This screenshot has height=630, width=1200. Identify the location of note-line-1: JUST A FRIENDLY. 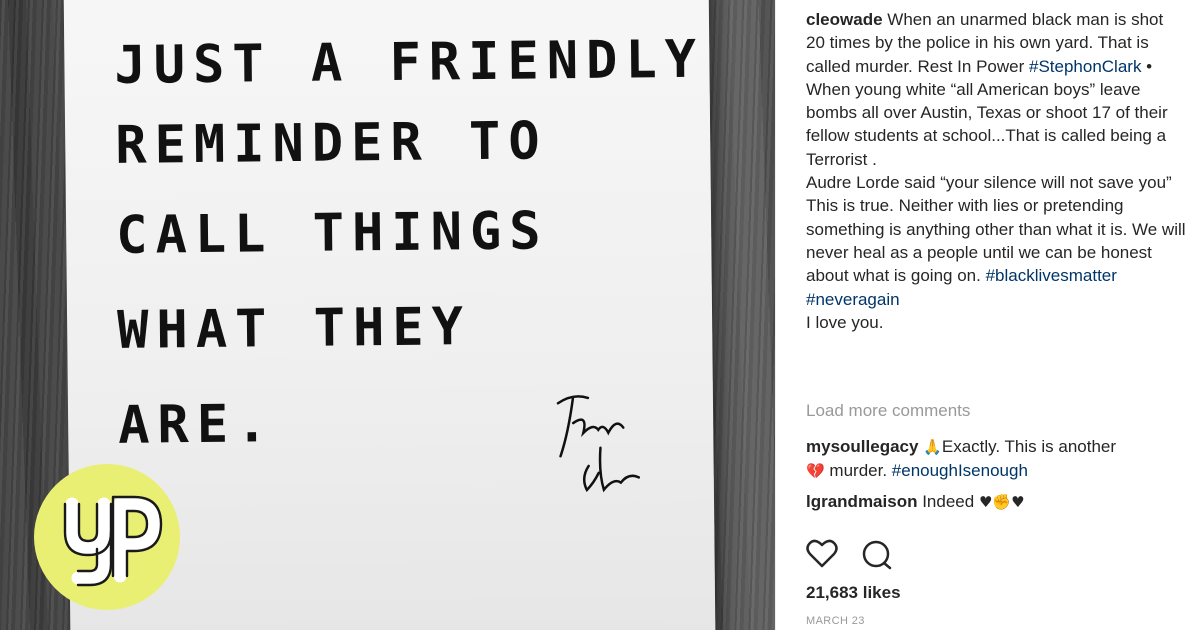
(409, 63).